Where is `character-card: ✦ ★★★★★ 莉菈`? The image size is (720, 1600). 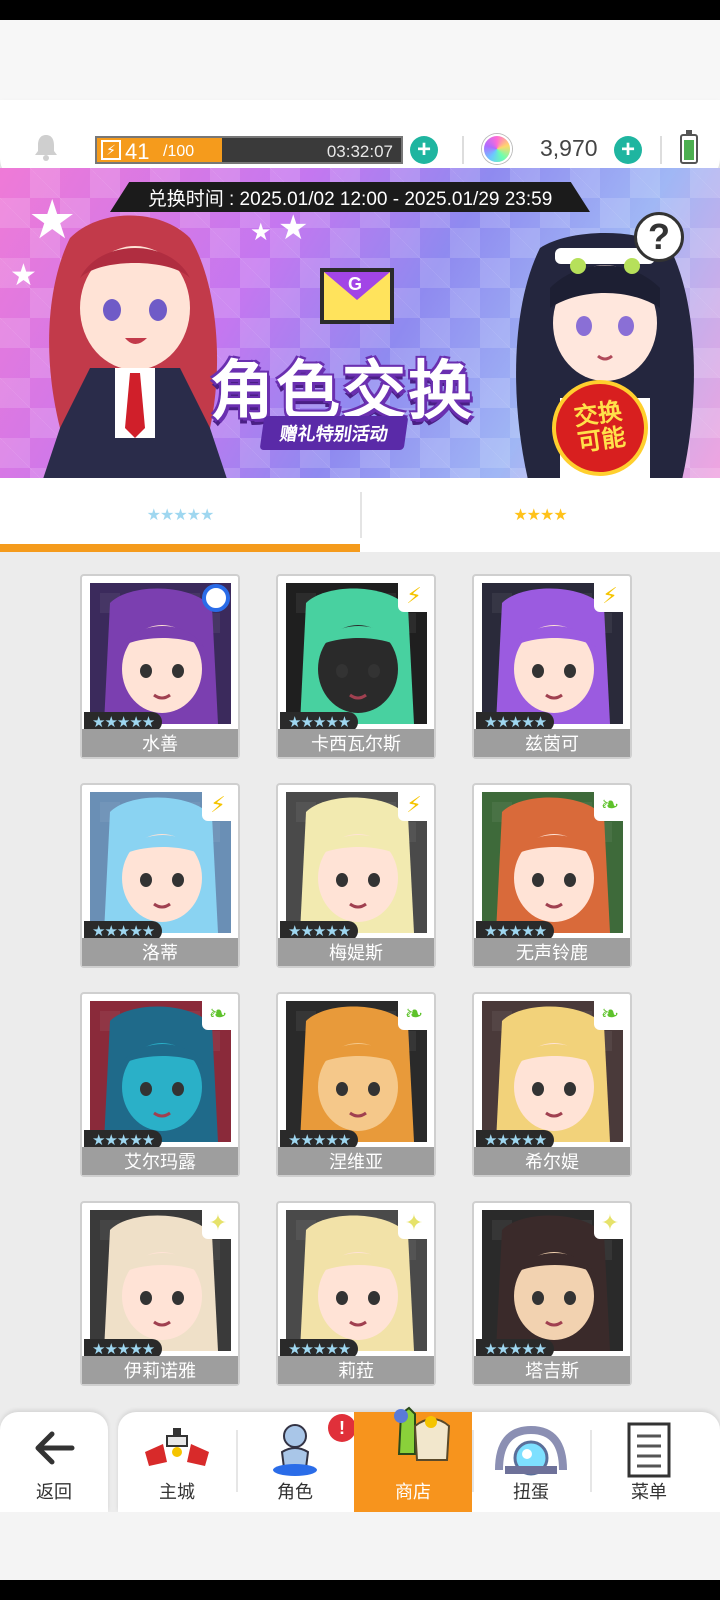
character-card: ✦ ★★★★★ 莉菈 is located at coordinates (356, 1293).